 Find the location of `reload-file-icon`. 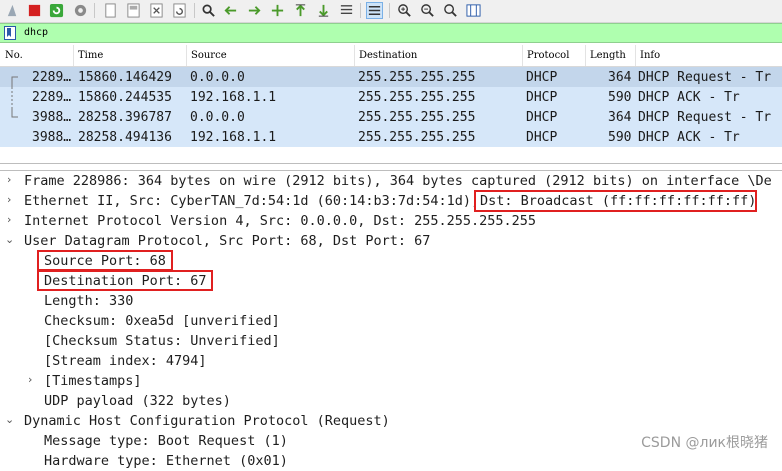

reload-file-icon is located at coordinates (179, 10).